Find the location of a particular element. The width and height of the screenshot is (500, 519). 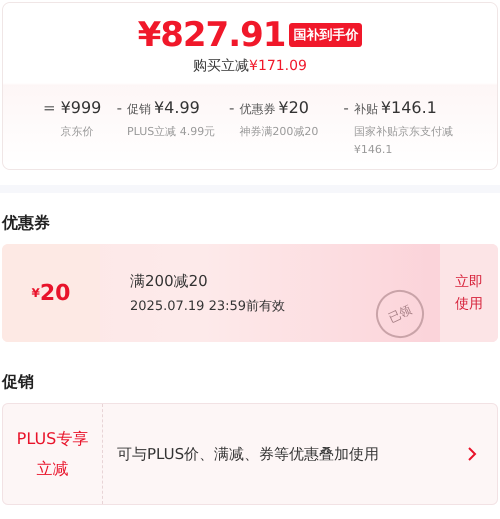

price-badge: 国补到手价 is located at coordinates (325, 35).